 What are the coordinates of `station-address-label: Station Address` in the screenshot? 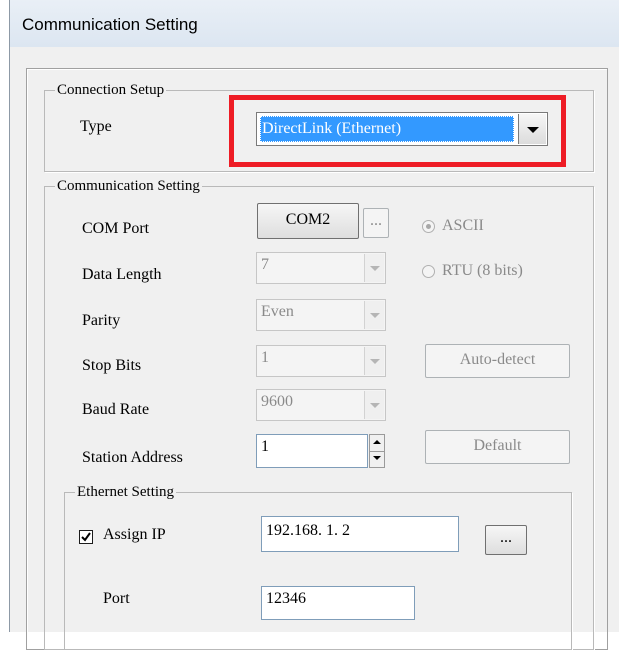 It's located at (132, 457).